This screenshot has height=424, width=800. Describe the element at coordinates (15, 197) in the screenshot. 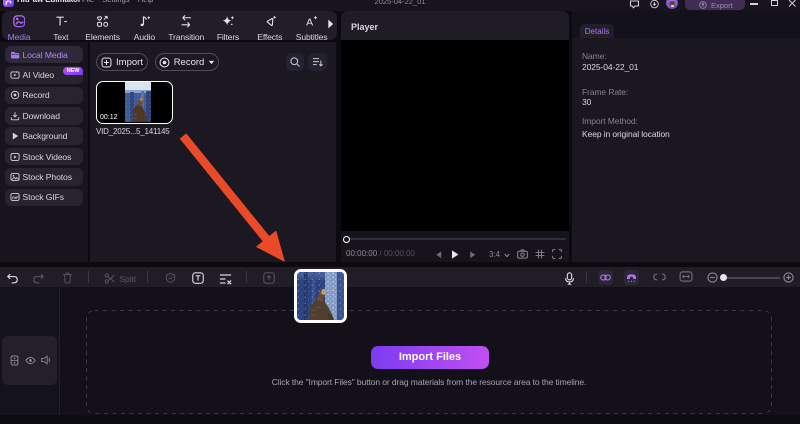

I see `svg-text: GIF` at that location.